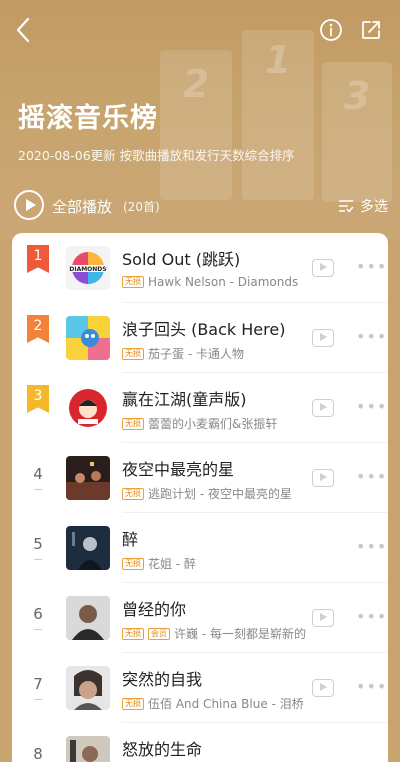 This screenshot has width=400, height=762. What do you see at coordinates (226, 704) in the screenshot?
I see `song-artist: 伍佰 And China Blue - 泪桥` at bounding box center [226, 704].